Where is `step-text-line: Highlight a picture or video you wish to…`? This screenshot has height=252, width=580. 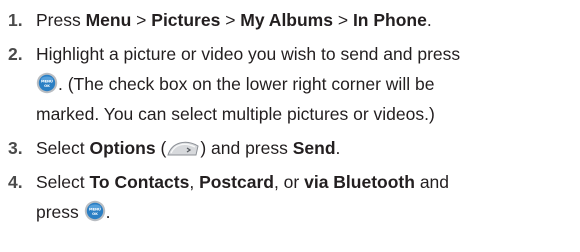 step-text-line: Highlight a picture or video you wish to… is located at coordinates (248, 54).